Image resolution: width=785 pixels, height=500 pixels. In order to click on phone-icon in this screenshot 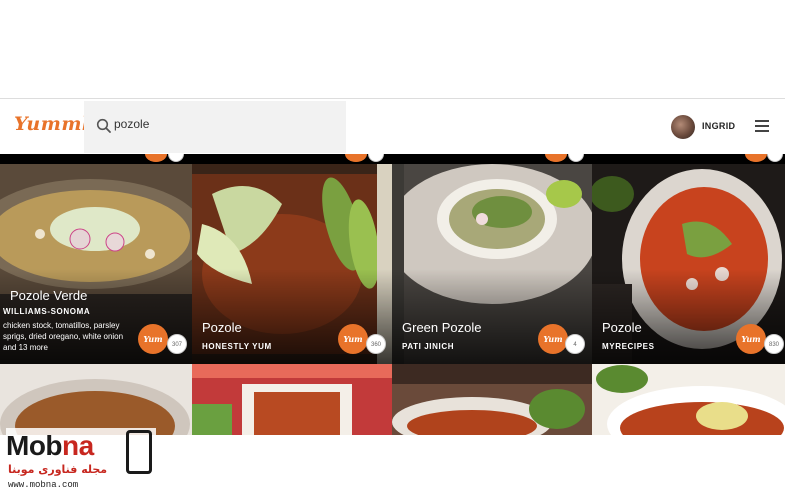, I will do `click(139, 452)`.